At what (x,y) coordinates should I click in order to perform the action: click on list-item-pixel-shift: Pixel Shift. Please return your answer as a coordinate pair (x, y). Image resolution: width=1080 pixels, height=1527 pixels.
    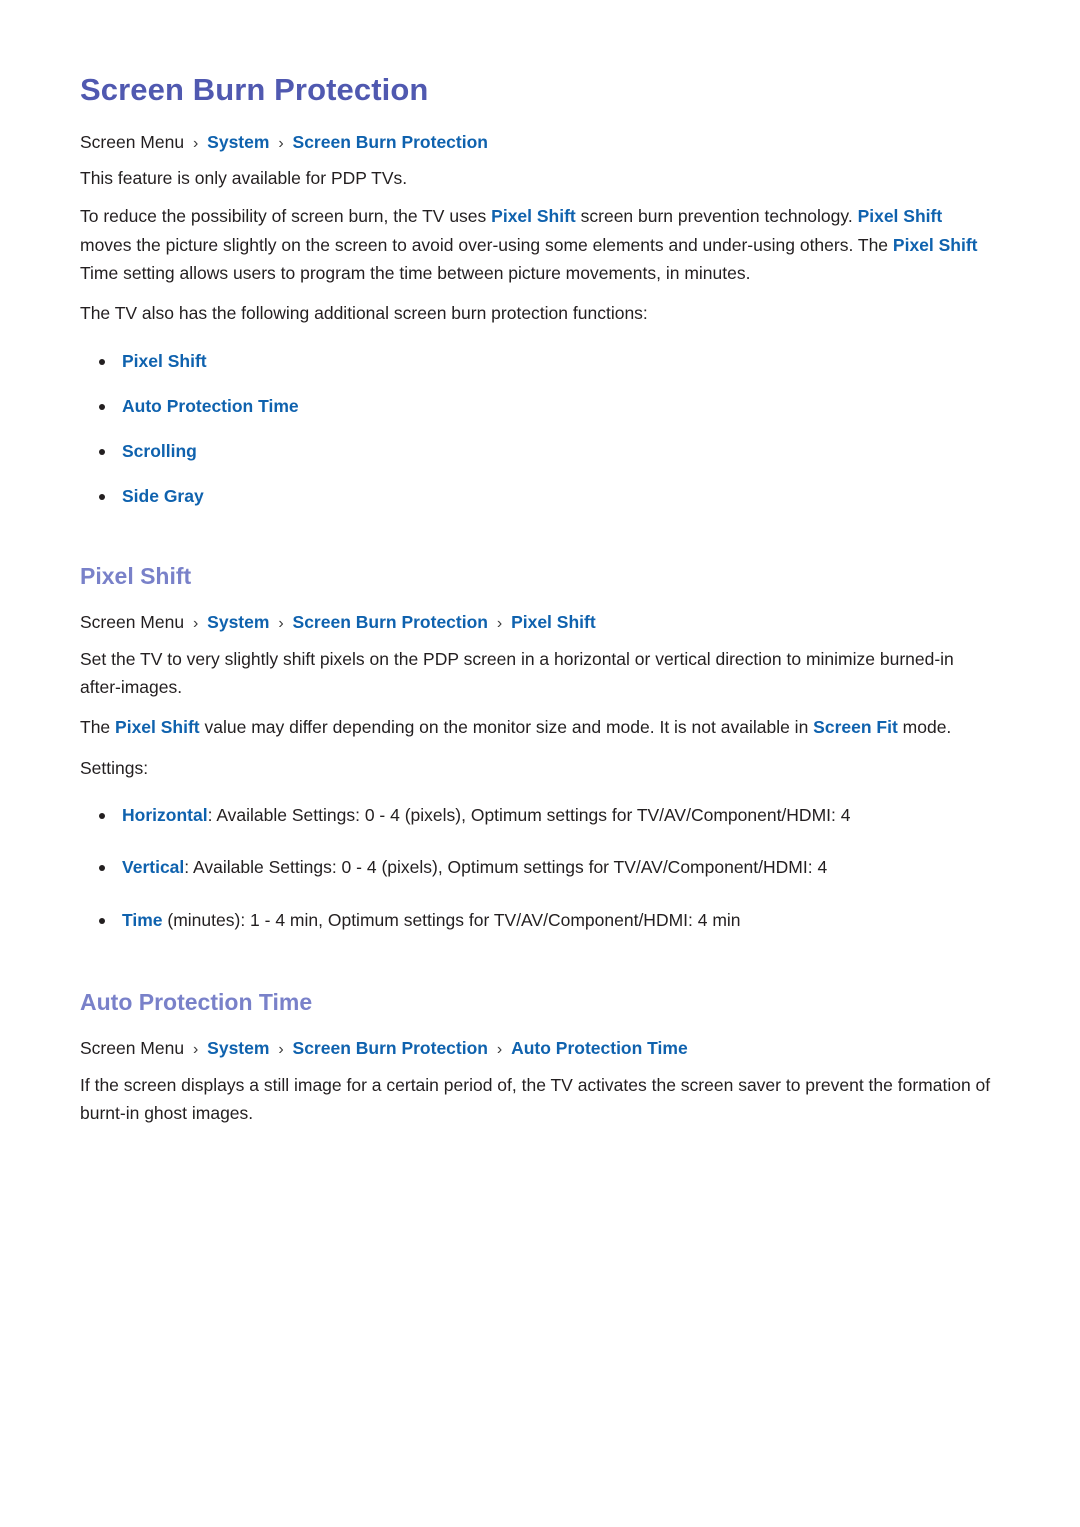
    Looking at the image, I should click on (539, 361).